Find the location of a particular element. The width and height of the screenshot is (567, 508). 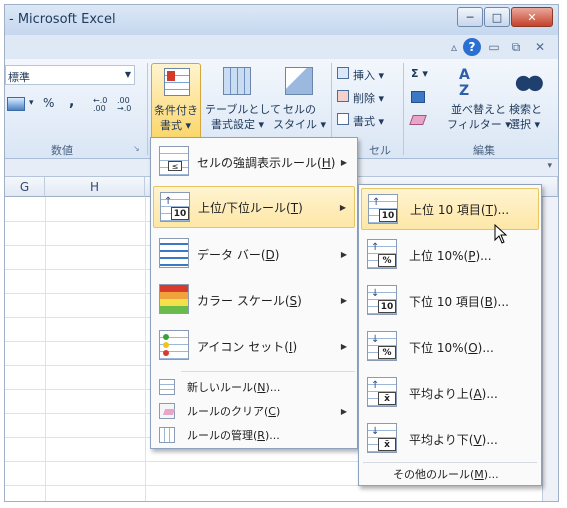

bottom-10-percent-icon: ↓ % is located at coordinates (382, 346).